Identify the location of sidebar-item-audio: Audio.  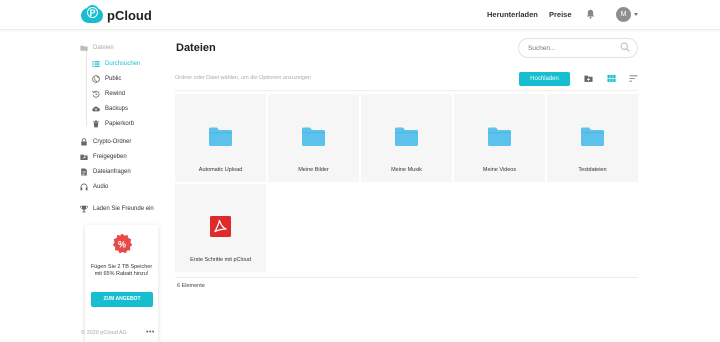
(94, 187).